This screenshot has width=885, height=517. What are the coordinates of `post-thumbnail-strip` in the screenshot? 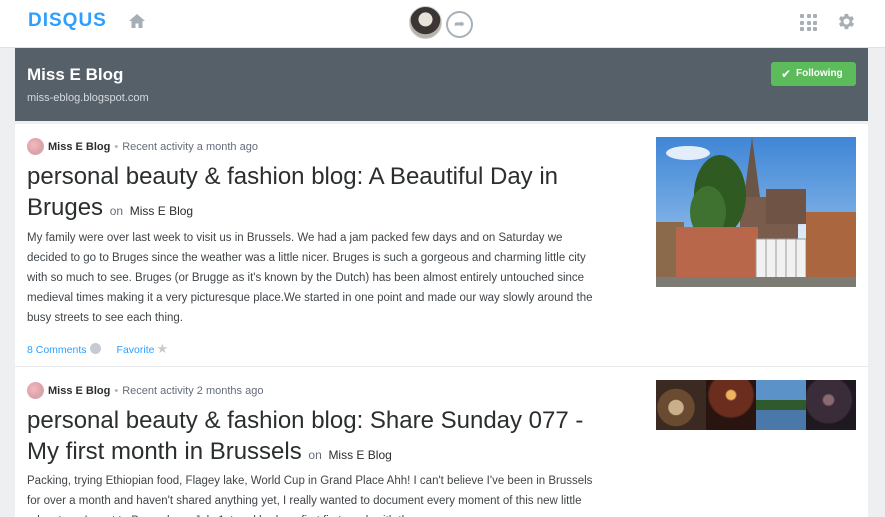 It's located at (756, 405).